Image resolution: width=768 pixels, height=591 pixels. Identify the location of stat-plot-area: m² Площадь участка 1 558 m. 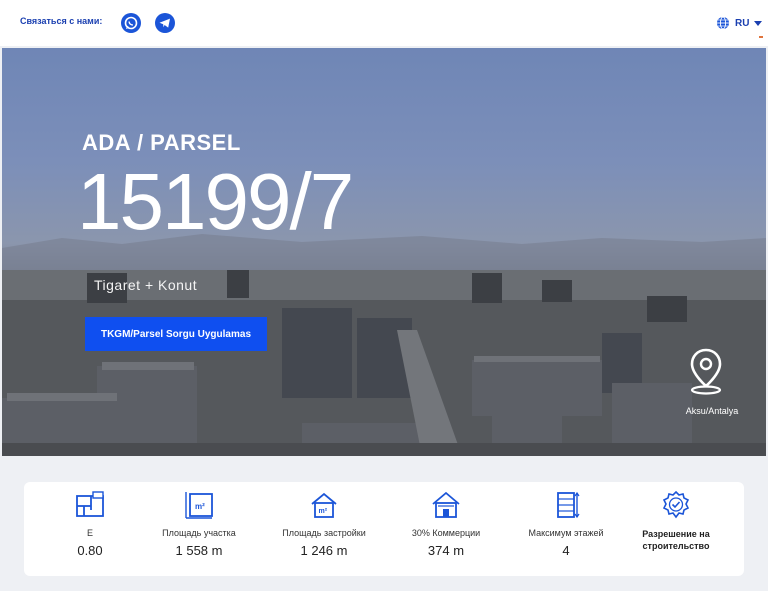
(199, 524).